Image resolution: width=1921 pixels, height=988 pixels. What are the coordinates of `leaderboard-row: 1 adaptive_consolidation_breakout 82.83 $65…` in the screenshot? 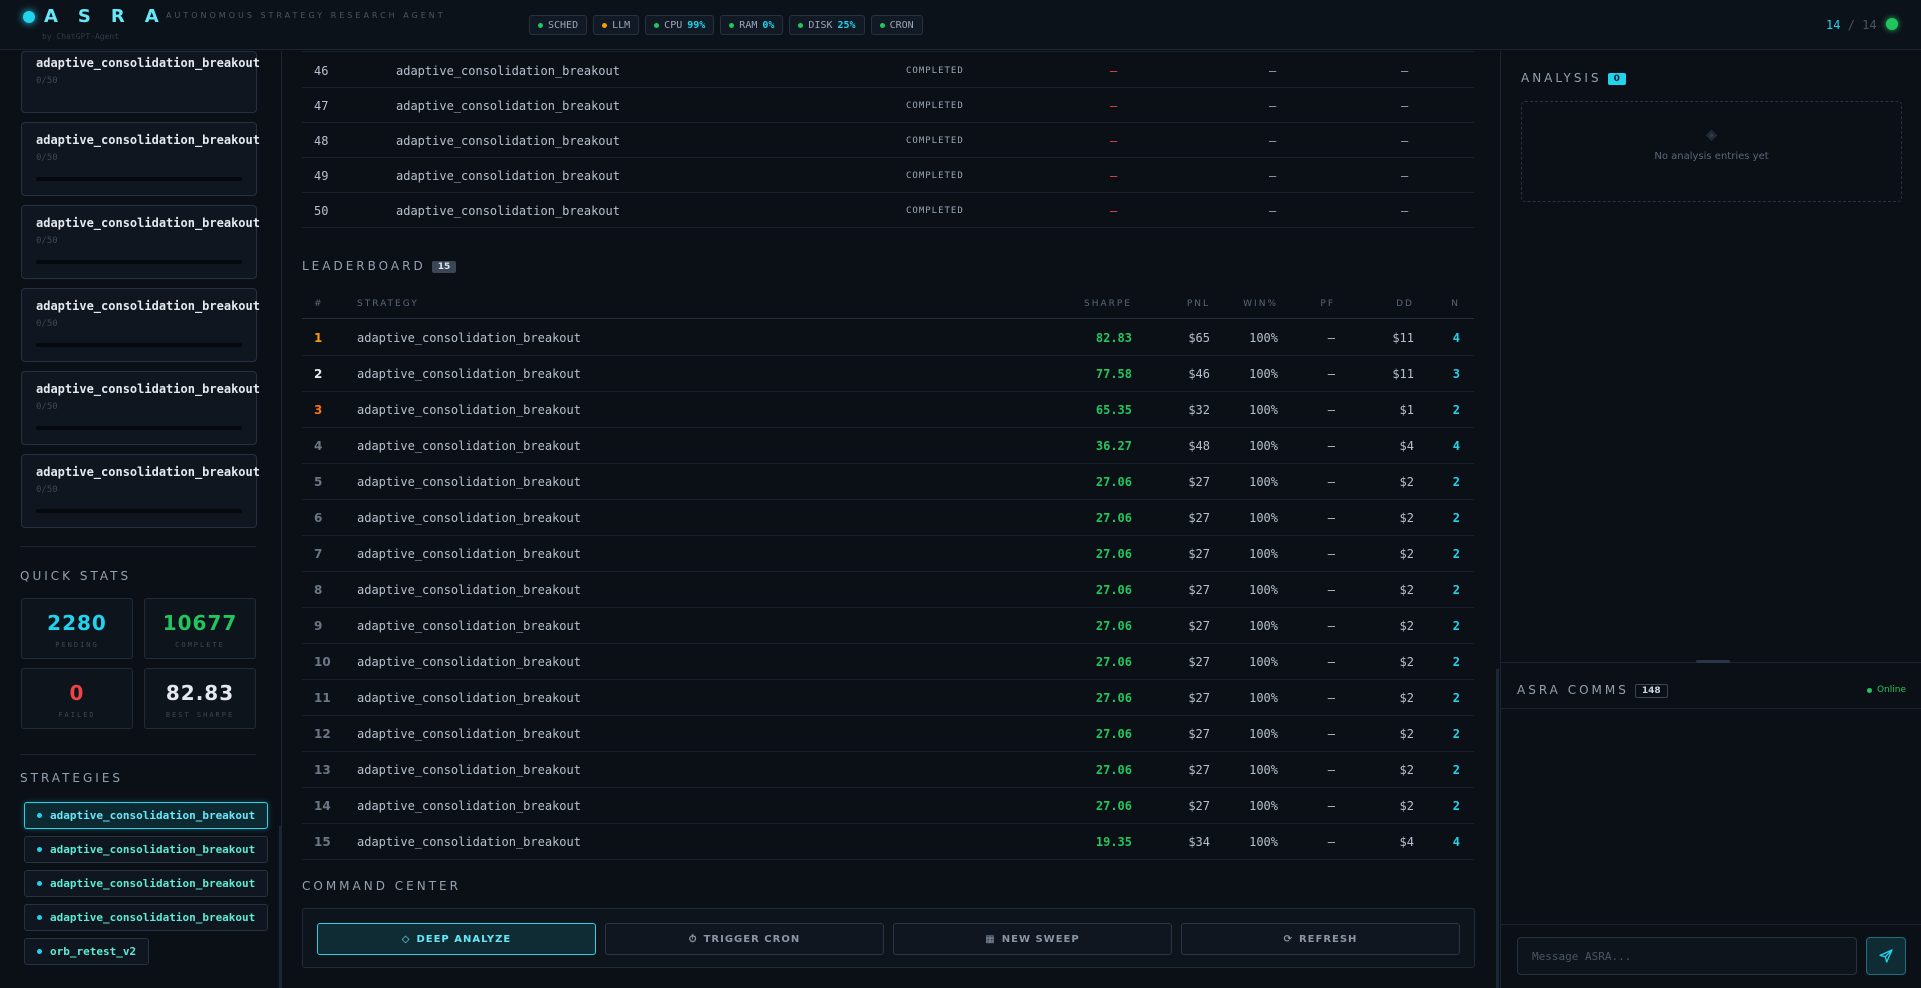 It's located at (888, 338).